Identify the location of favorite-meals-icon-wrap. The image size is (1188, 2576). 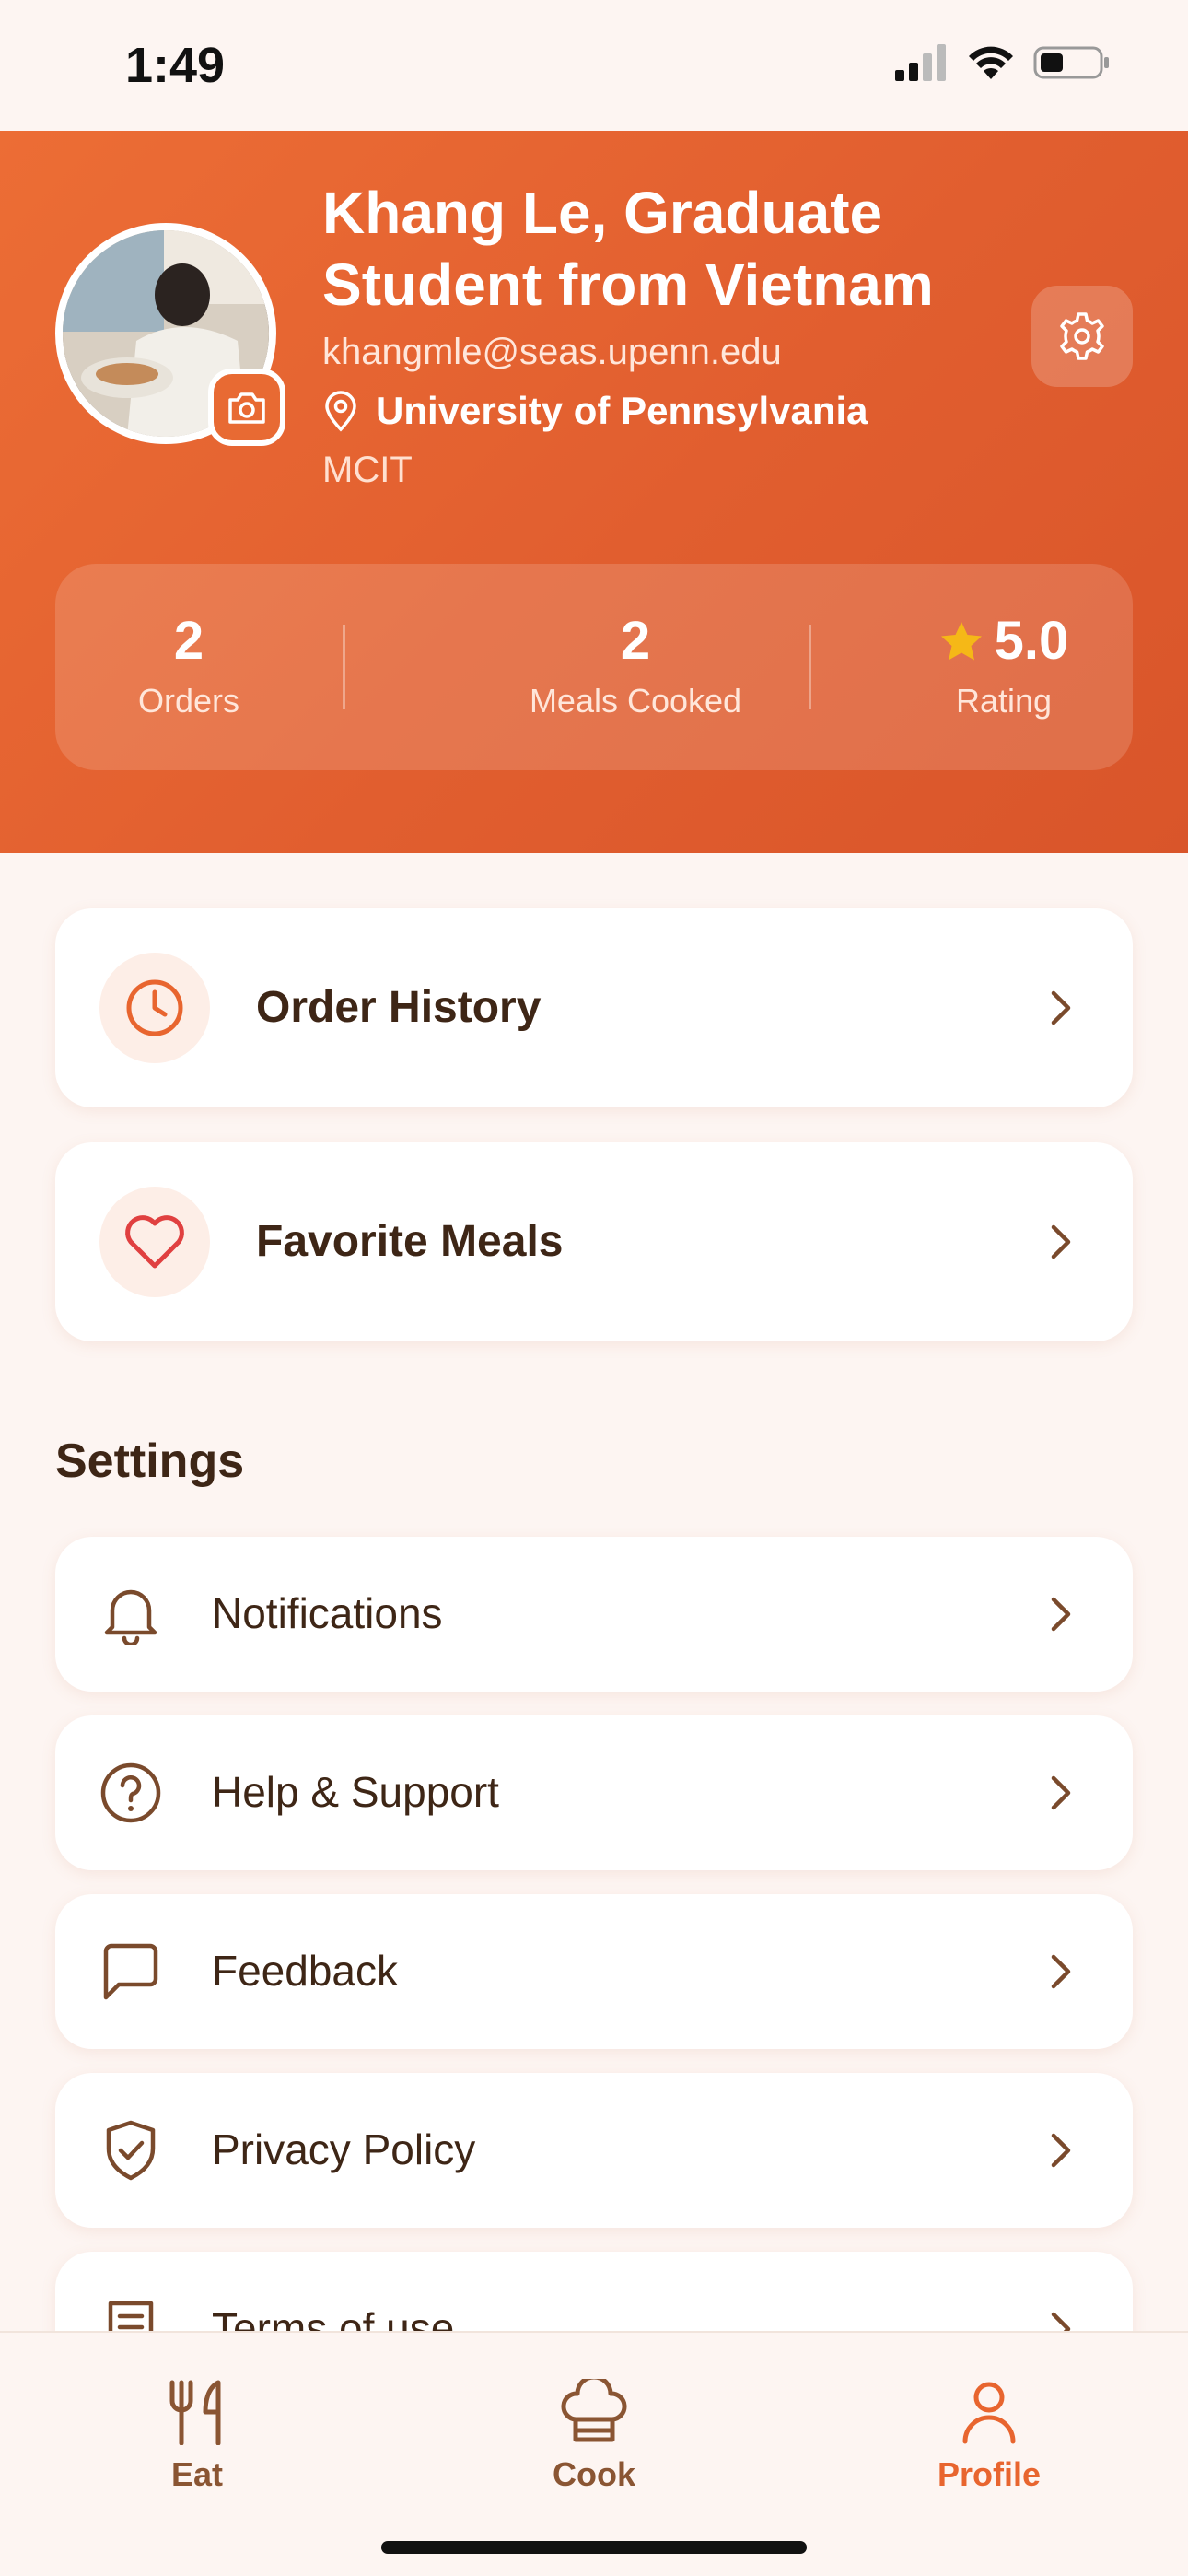
(154, 1242).